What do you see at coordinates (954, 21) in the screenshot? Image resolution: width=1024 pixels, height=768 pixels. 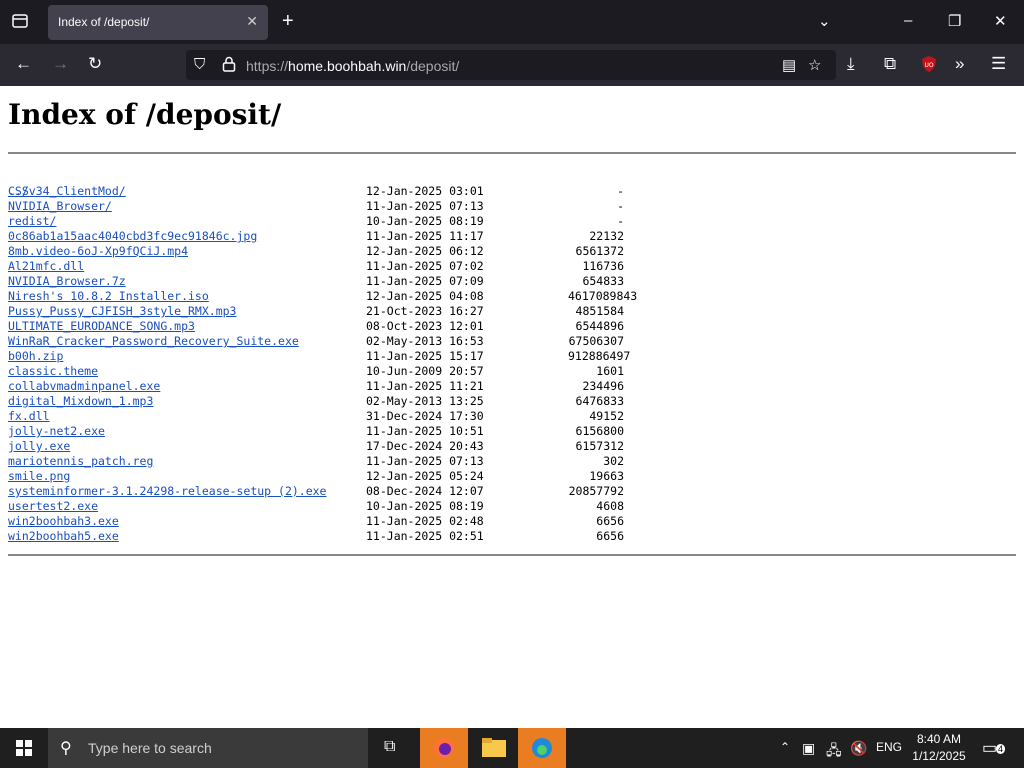 I see `restore-icon: ❐` at bounding box center [954, 21].